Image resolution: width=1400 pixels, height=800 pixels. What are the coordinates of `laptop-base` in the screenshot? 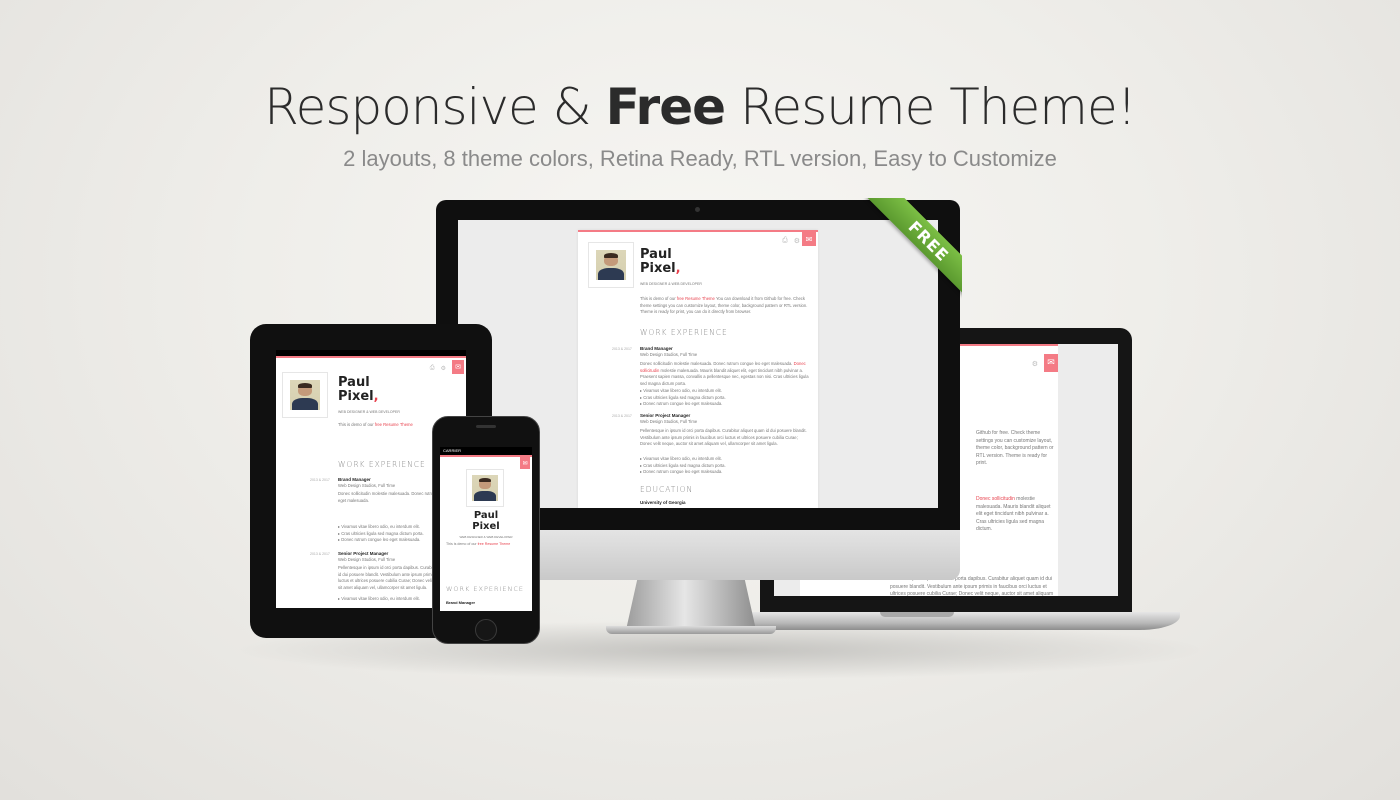 It's located at (957, 621).